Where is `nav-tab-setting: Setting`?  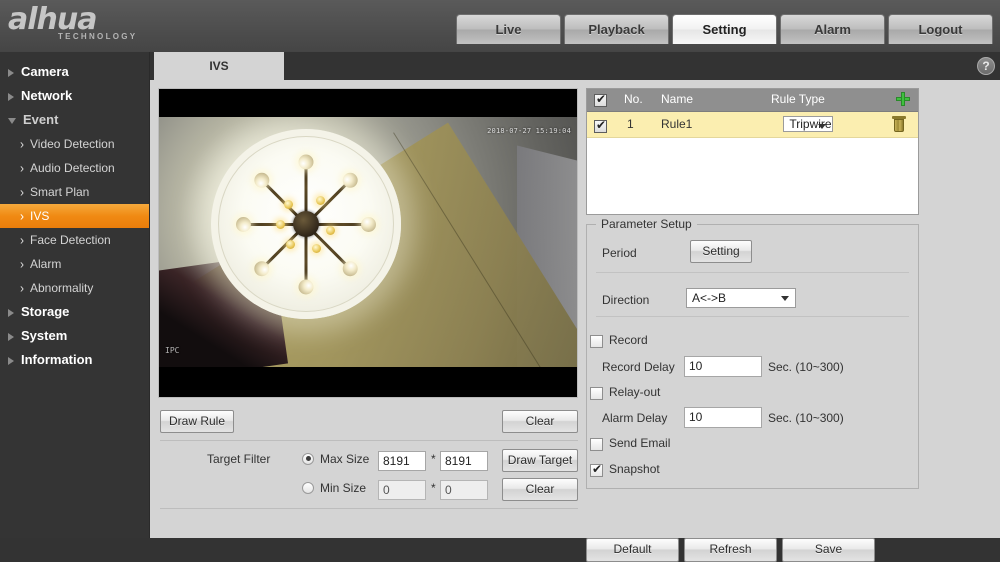 nav-tab-setting: Setting is located at coordinates (724, 29).